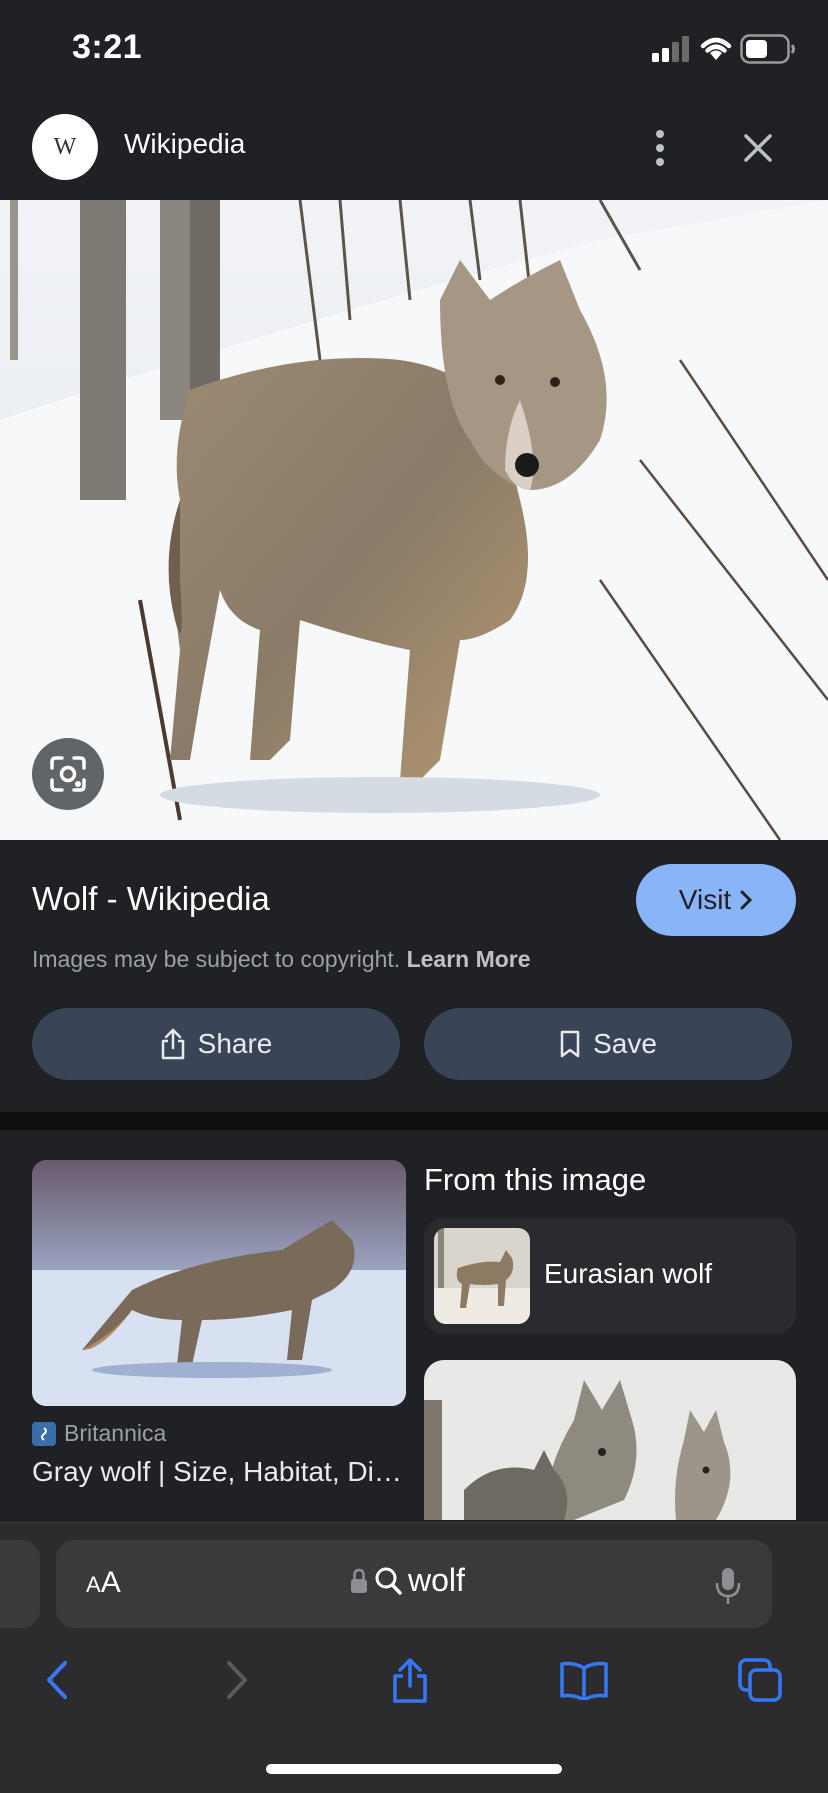 This screenshot has height=1793, width=828. What do you see at coordinates (767, 49) in the screenshot?
I see `battery-icon` at bounding box center [767, 49].